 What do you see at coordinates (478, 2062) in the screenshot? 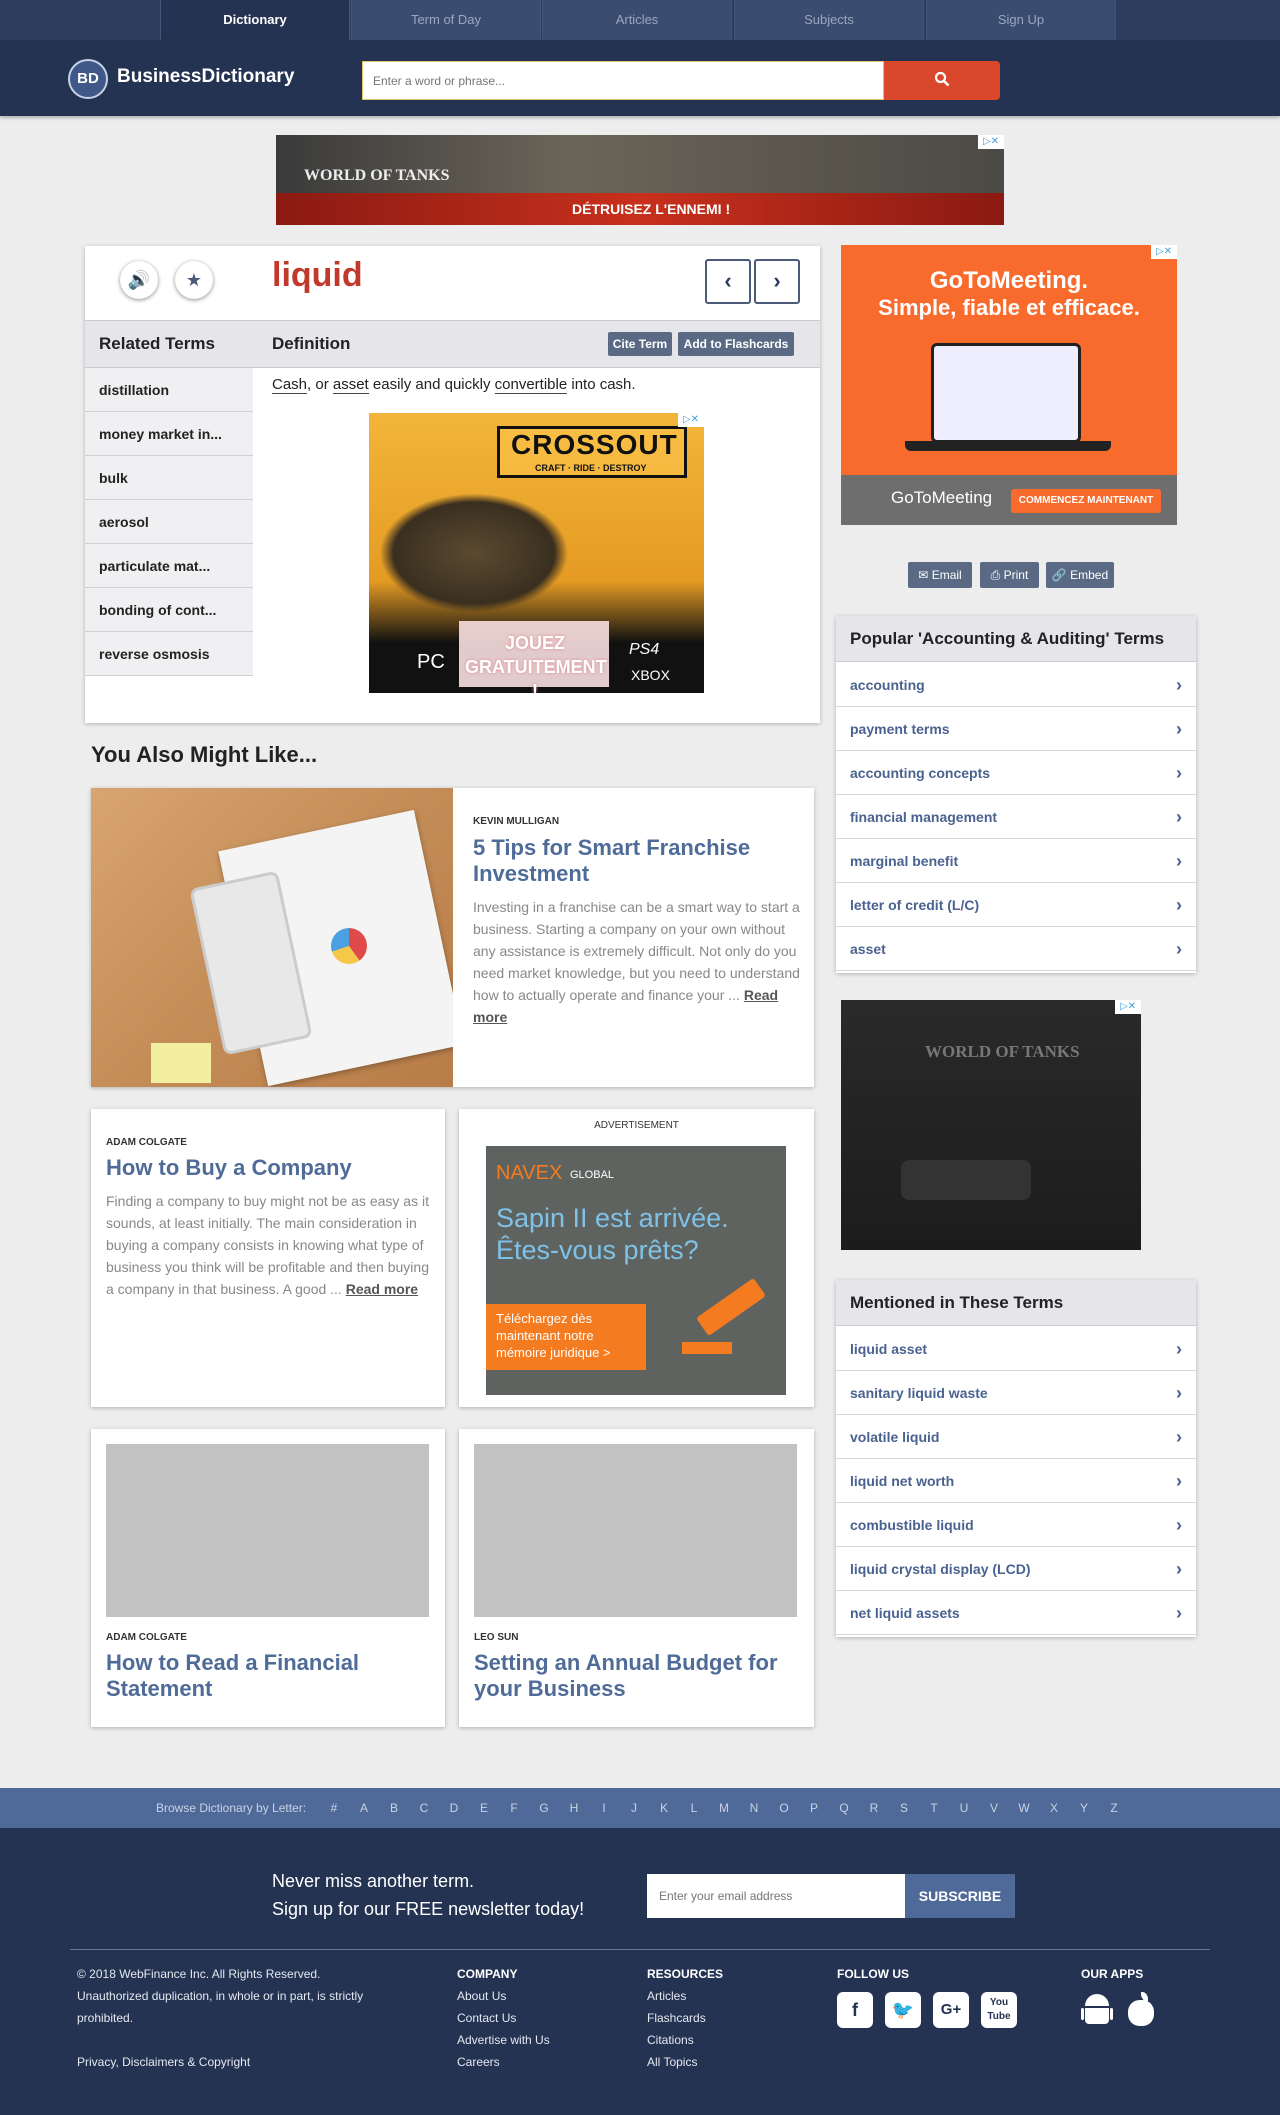
I see `footer-link: Careers` at bounding box center [478, 2062].